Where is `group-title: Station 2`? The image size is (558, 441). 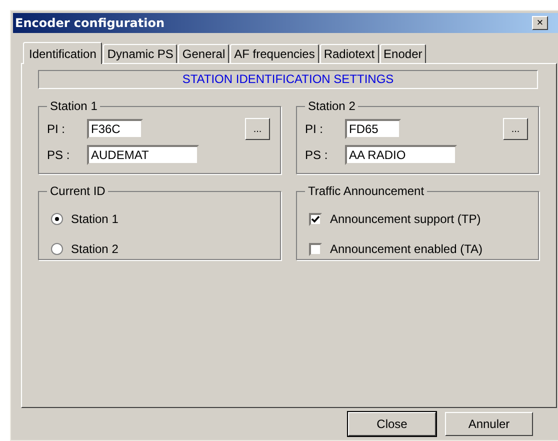 group-title: Station 2 is located at coordinates (331, 106).